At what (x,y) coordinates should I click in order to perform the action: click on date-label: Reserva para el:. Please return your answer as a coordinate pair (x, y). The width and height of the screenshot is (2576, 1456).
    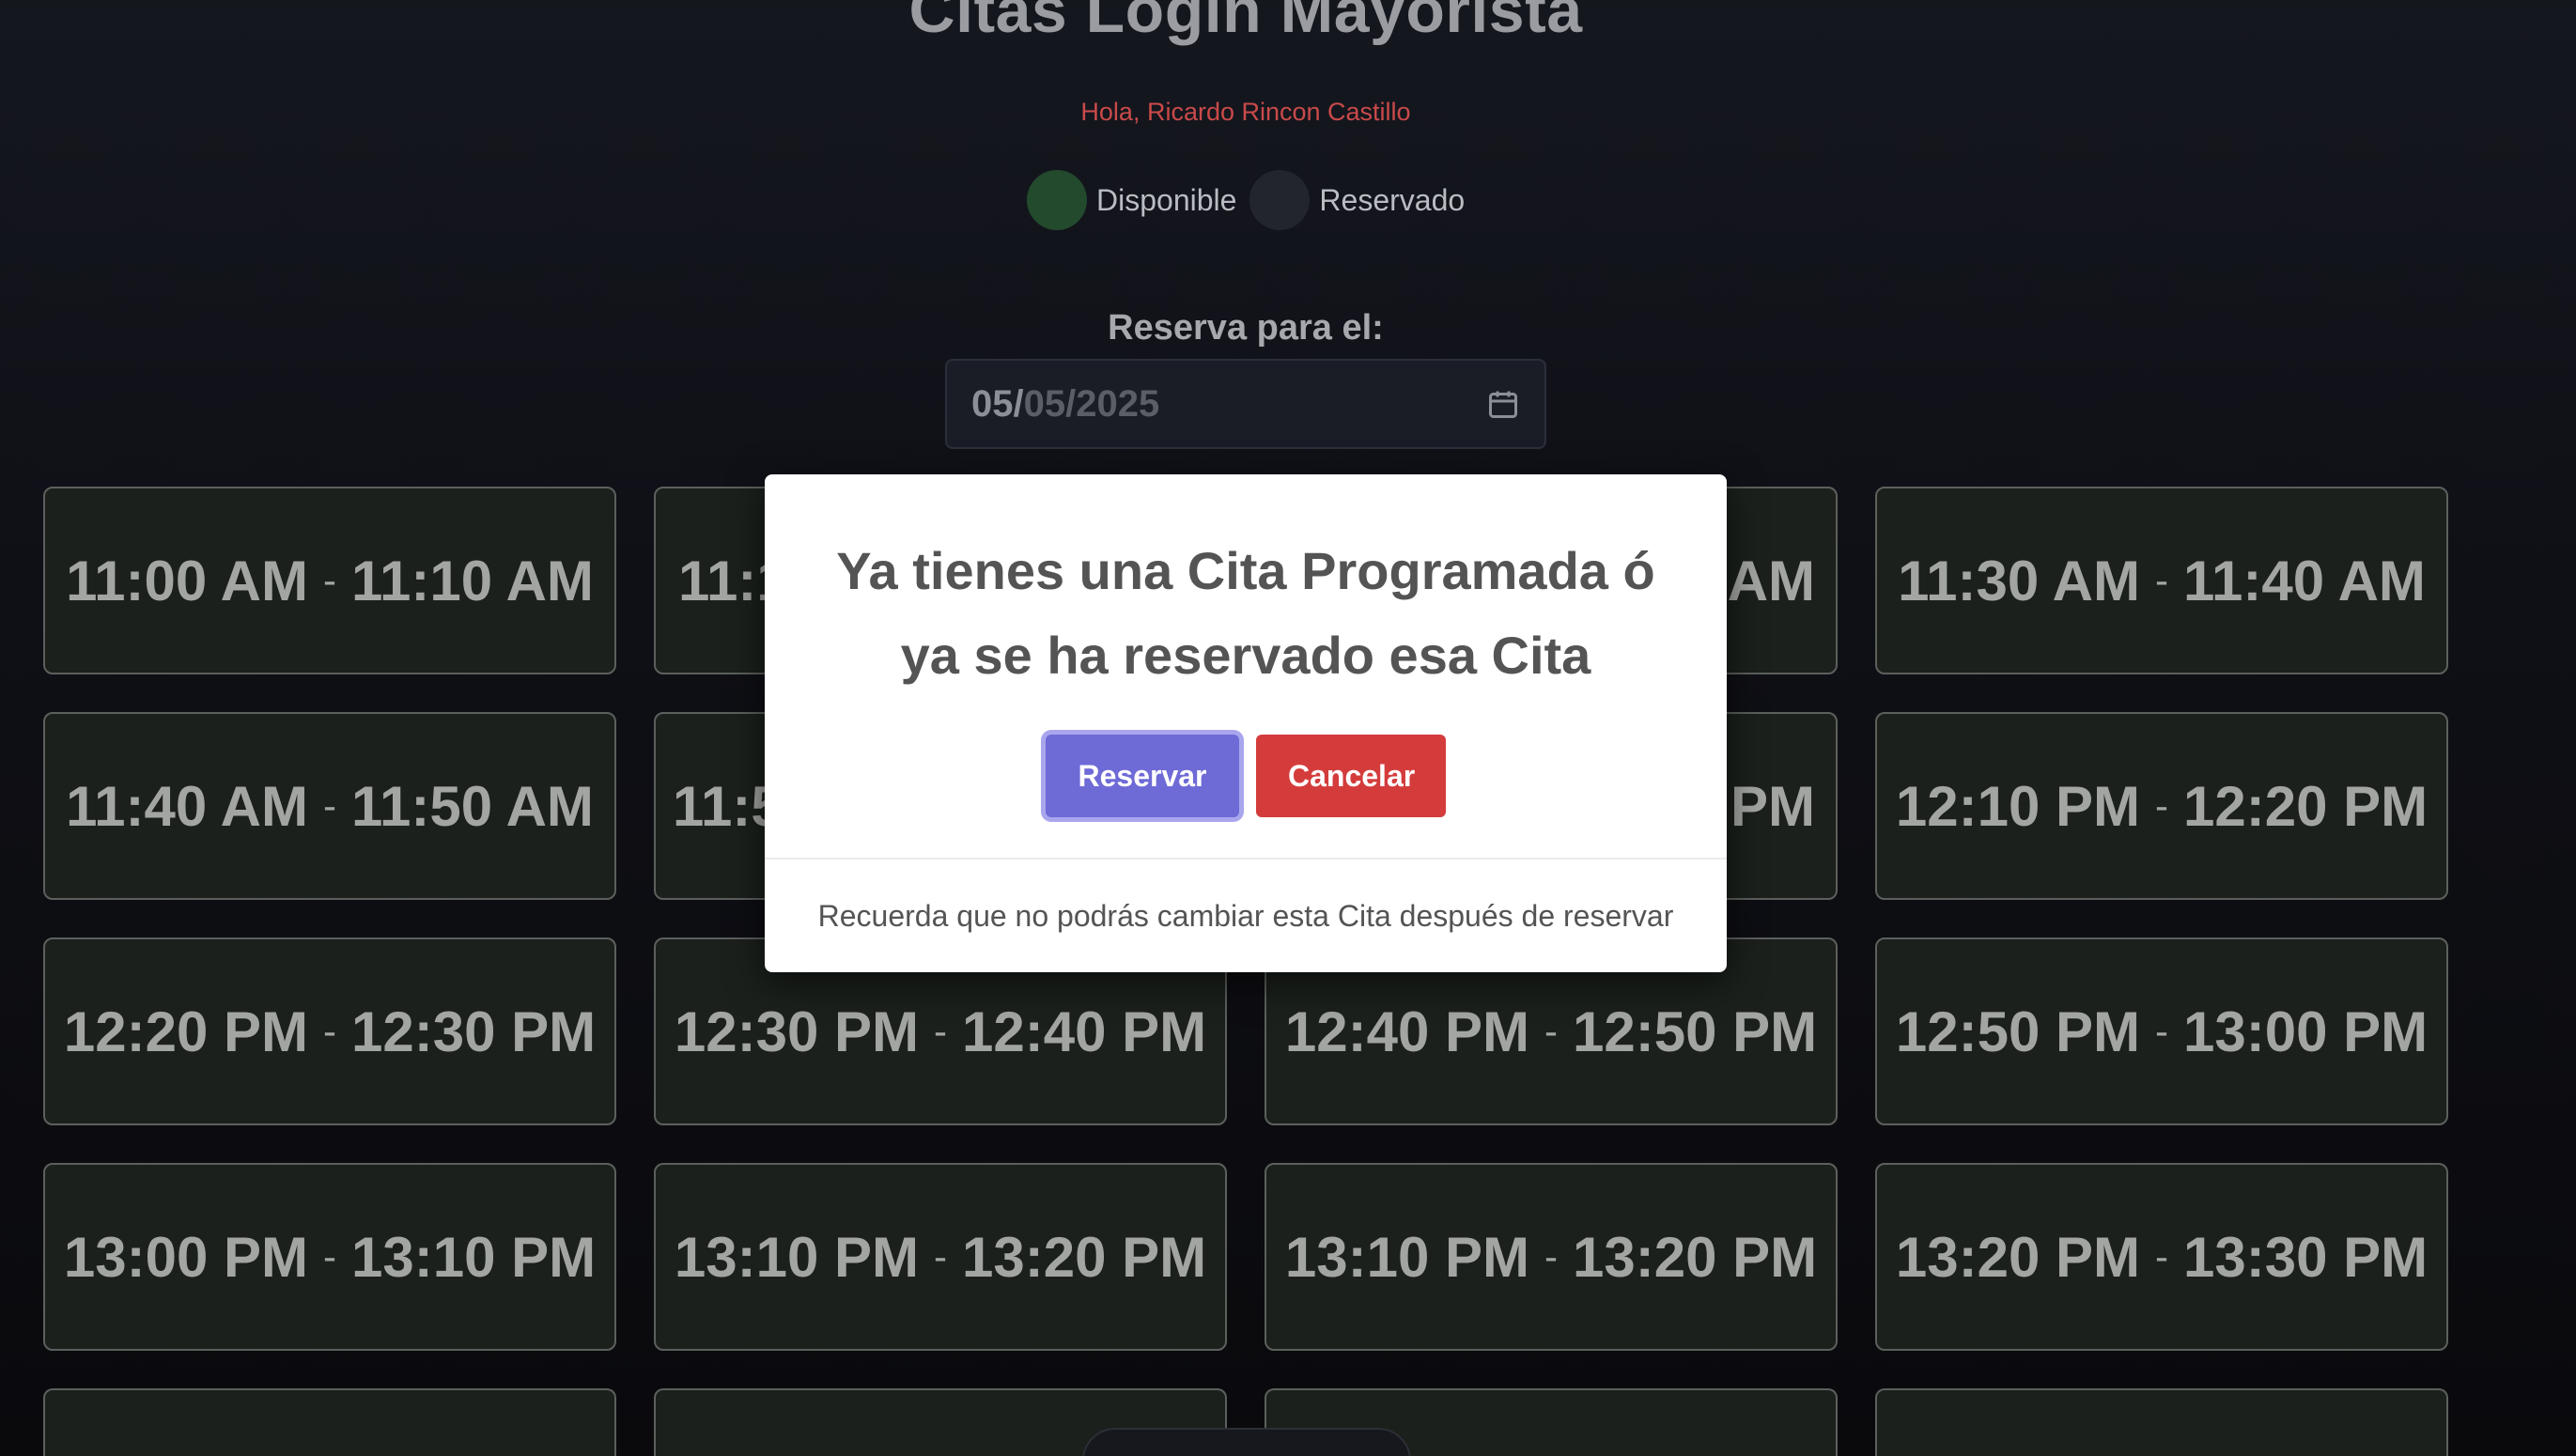
    Looking at the image, I should click on (1246, 328).